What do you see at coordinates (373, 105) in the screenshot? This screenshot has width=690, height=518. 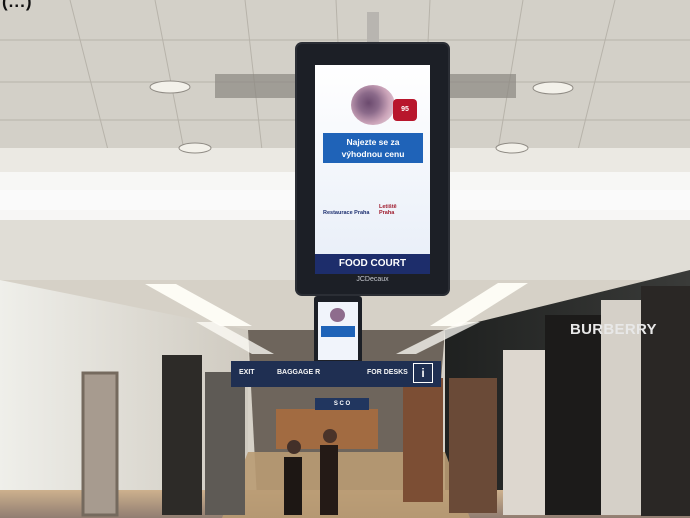 I see `food-bowl-image` at bounding box center [373, 105].